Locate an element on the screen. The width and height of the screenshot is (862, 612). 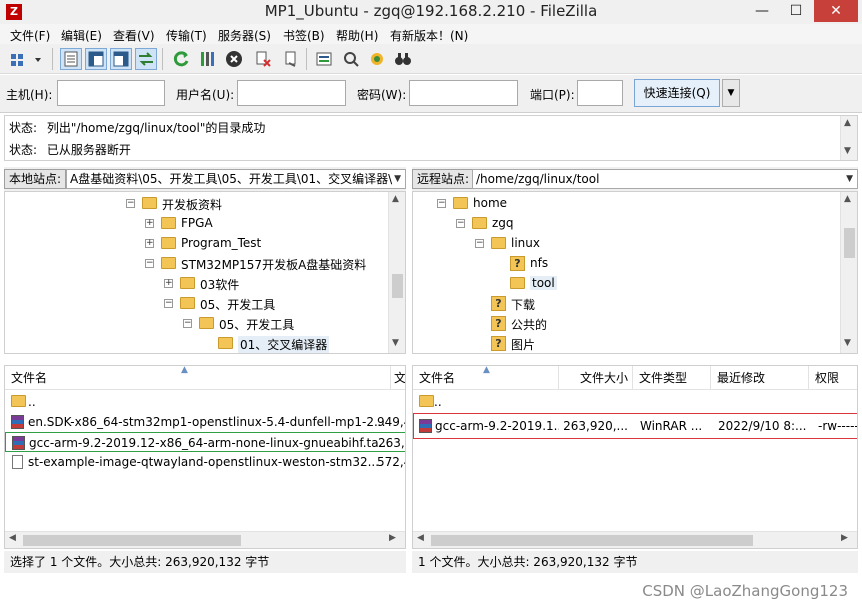
tree-node: − zgq is located at coordinates (635, 224).